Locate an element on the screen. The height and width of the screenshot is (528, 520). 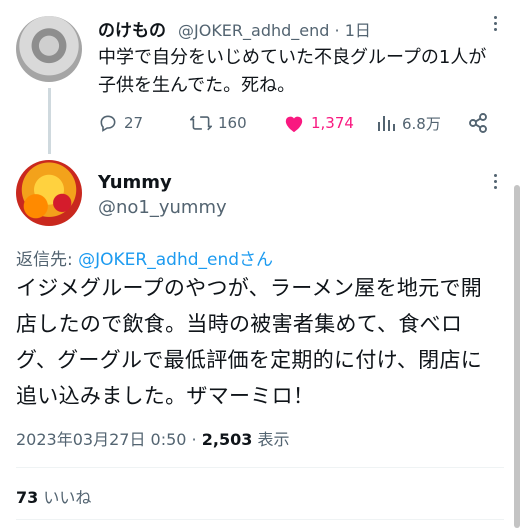
views-button: 6.8万 is located at coordinates (408, 123).